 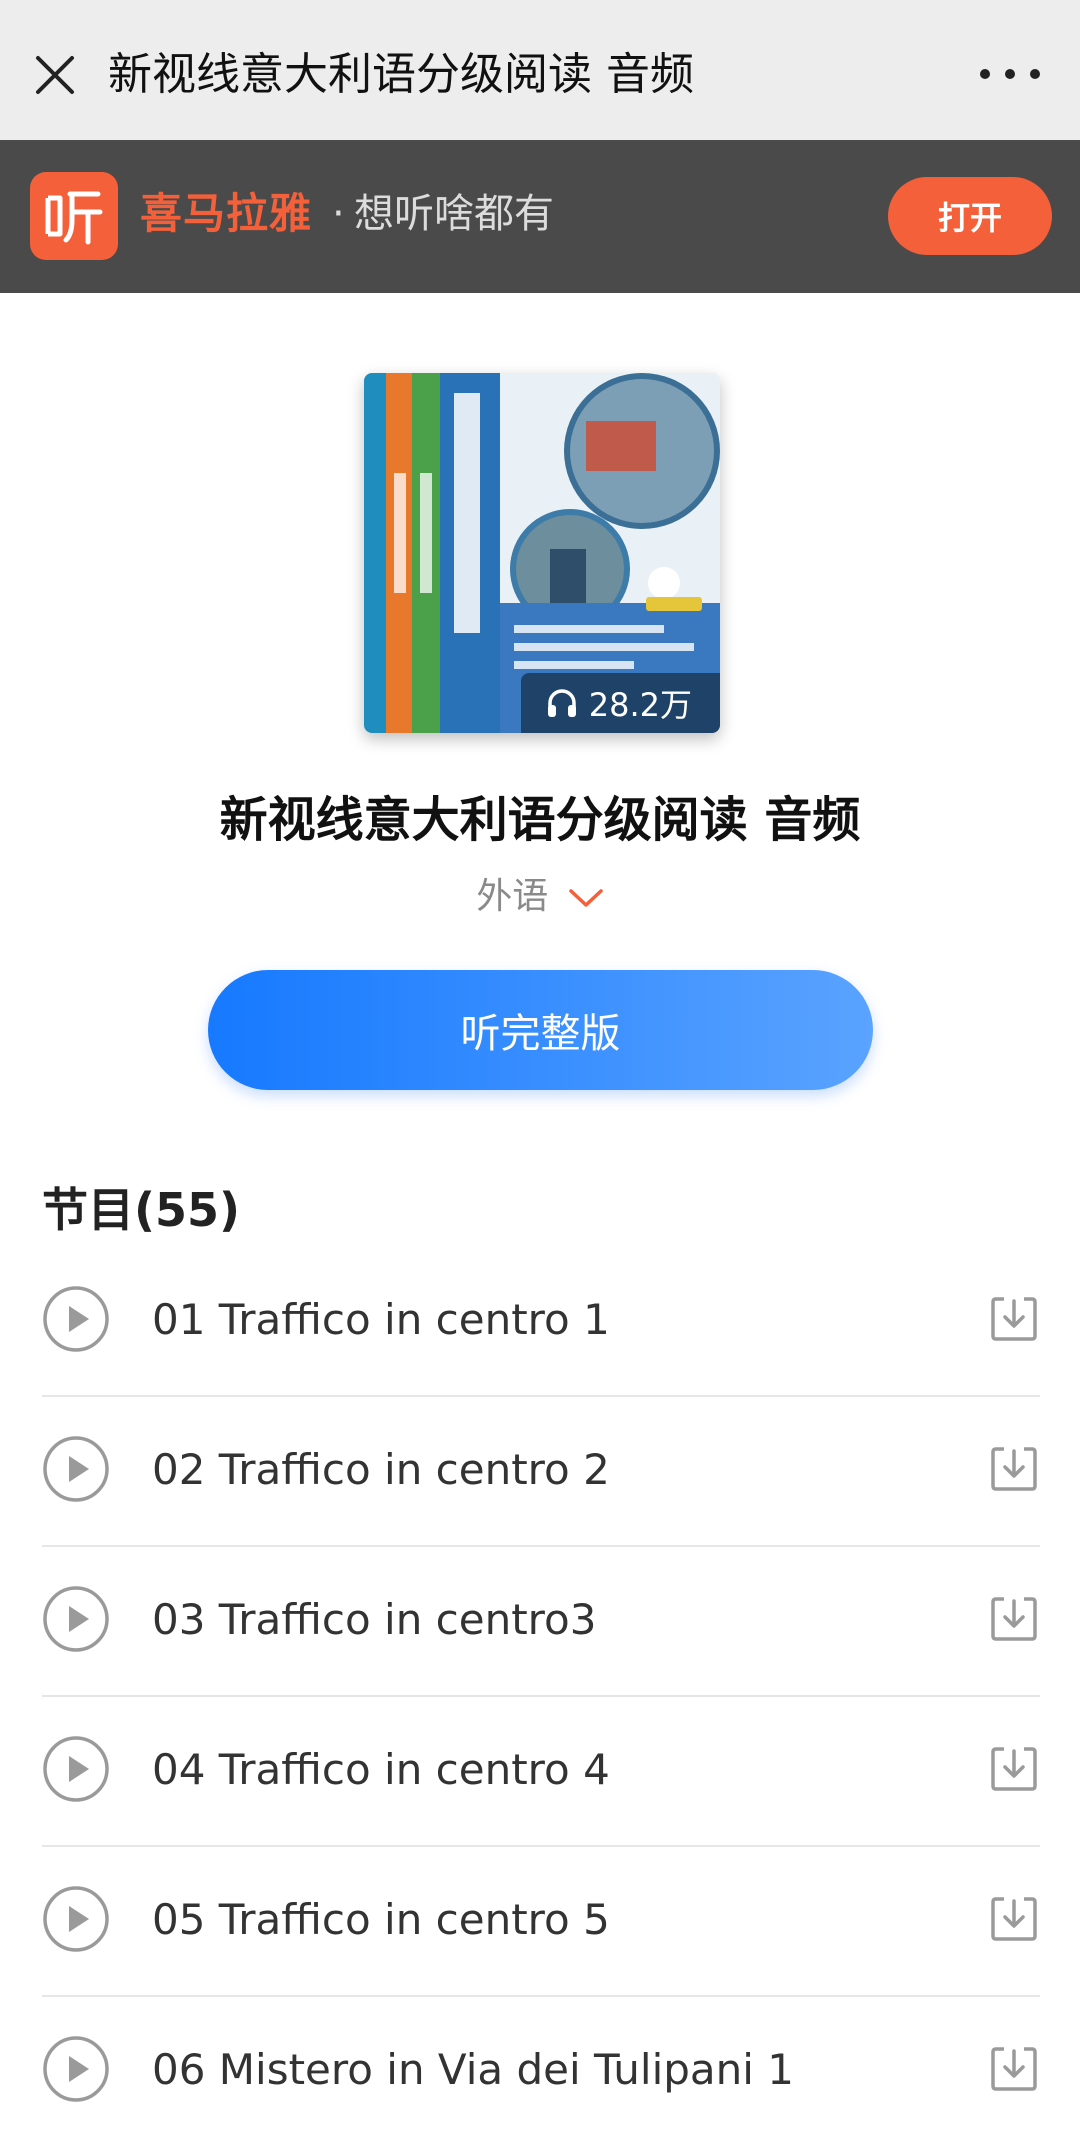 I want to click on open-app-button: 打开, so click(x=970, y=216).